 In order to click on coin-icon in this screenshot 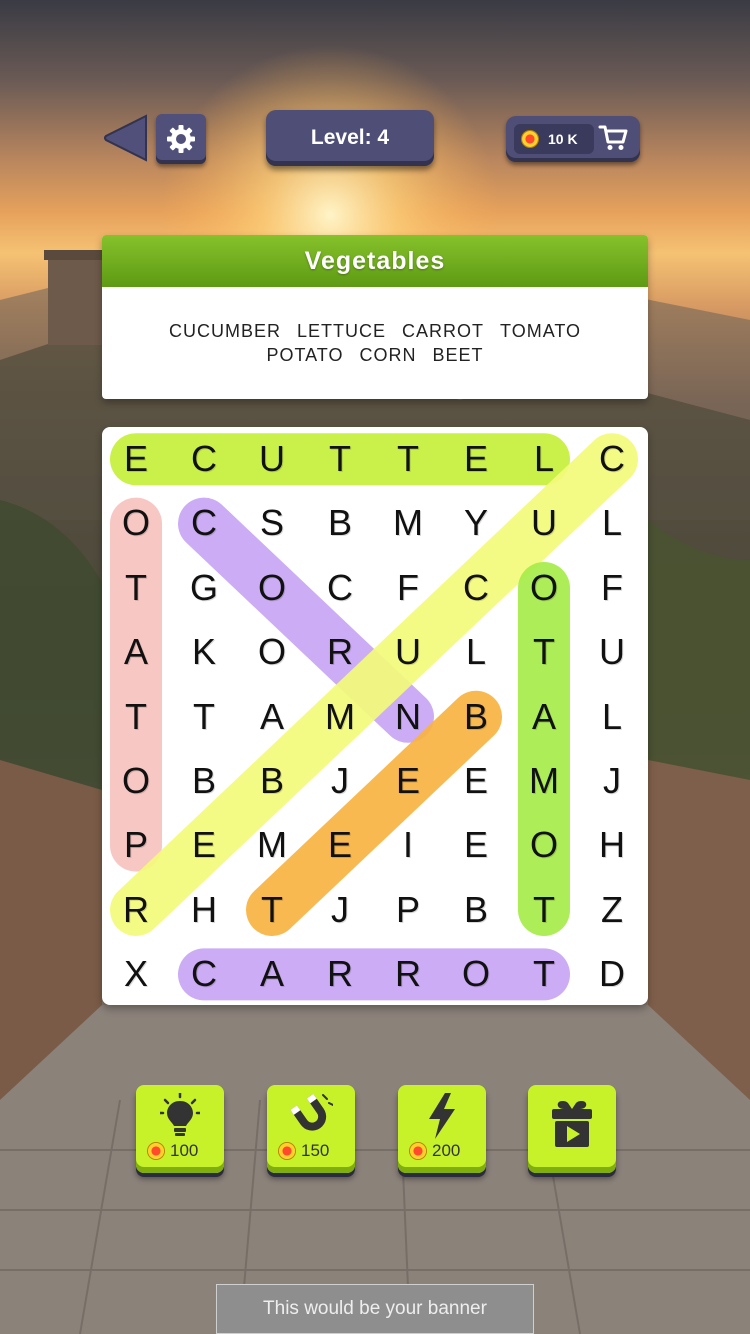, I will do `click(418, 1151)`.